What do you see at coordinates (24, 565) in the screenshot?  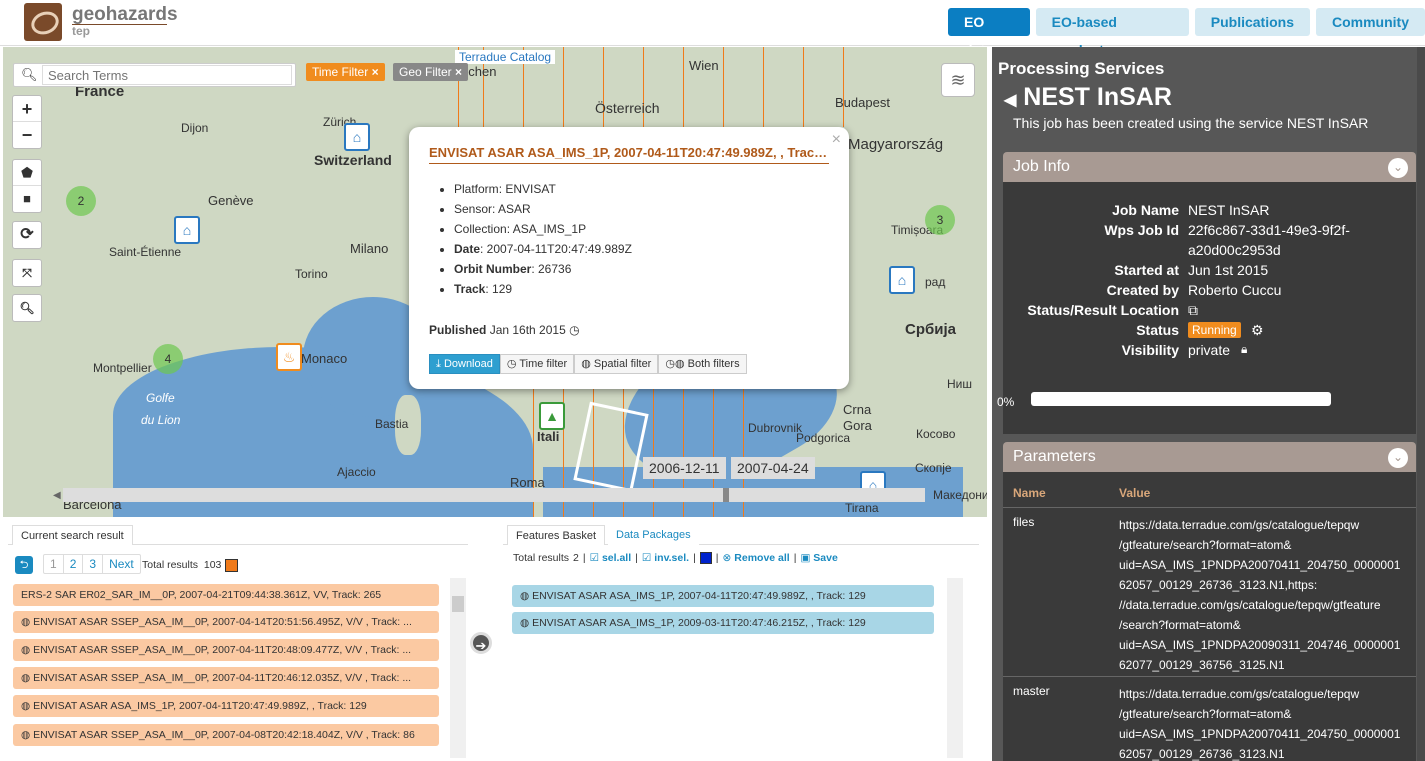 I see `share-icon: ⮌` at bounding box center [24, 565].